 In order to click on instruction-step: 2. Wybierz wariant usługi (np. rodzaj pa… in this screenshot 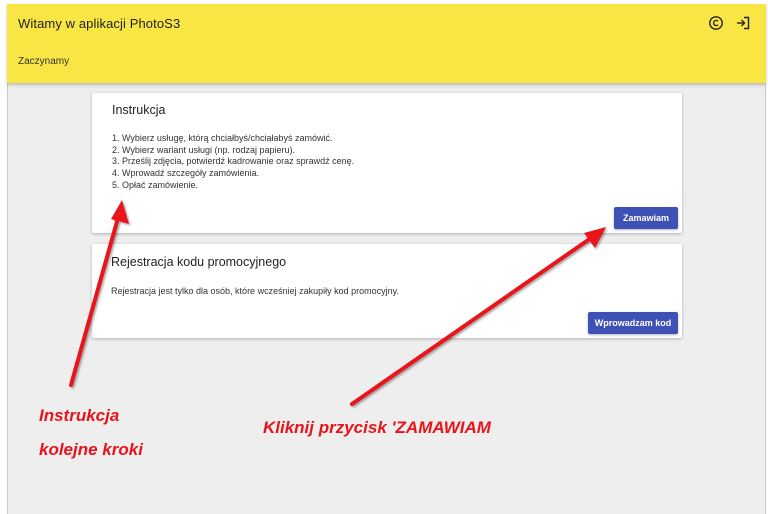, I will do `click(204, 149)`.